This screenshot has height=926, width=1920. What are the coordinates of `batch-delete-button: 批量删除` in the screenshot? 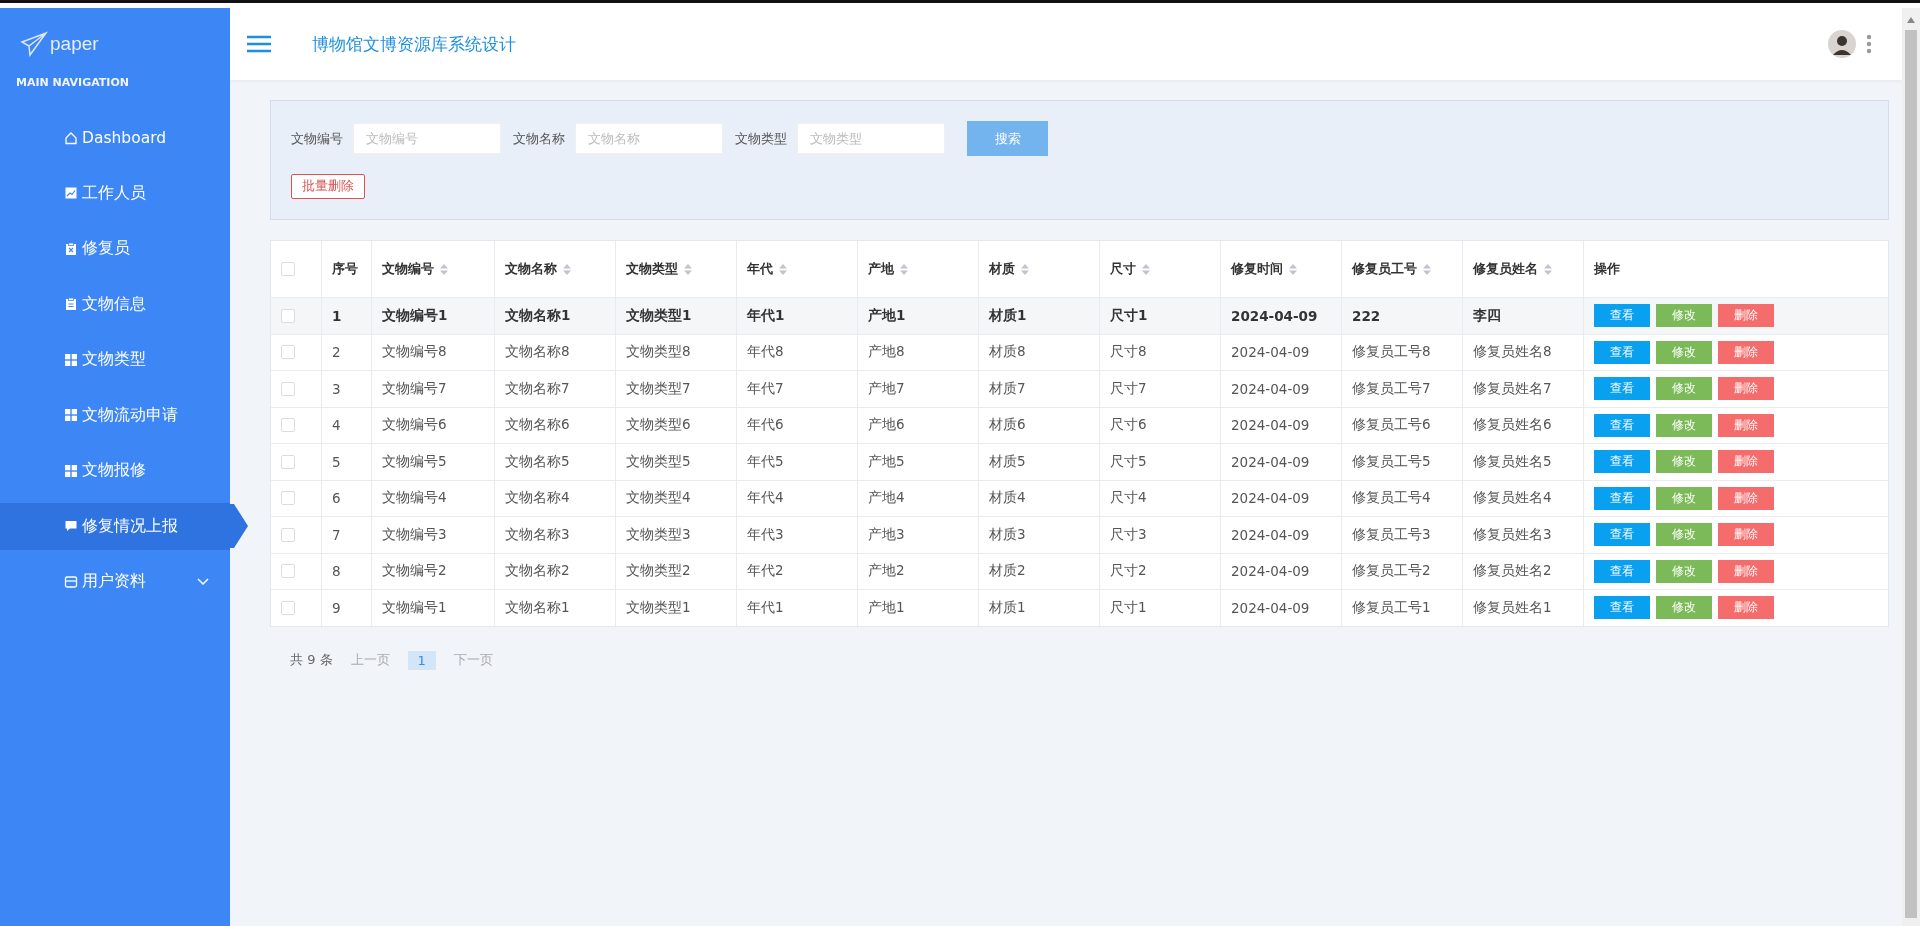 It's located at (328, 186).